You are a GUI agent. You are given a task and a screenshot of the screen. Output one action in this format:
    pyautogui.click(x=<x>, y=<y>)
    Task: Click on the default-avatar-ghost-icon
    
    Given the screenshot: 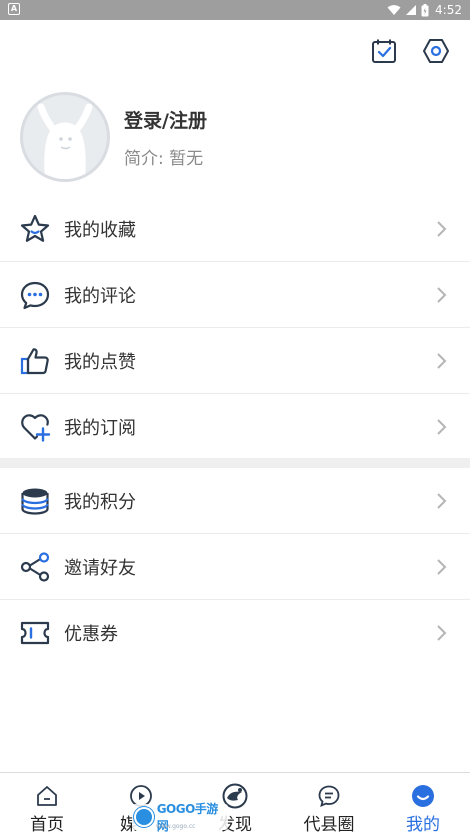 What is the action you would take?
    pyautogui.click(x=65, y=141)
    